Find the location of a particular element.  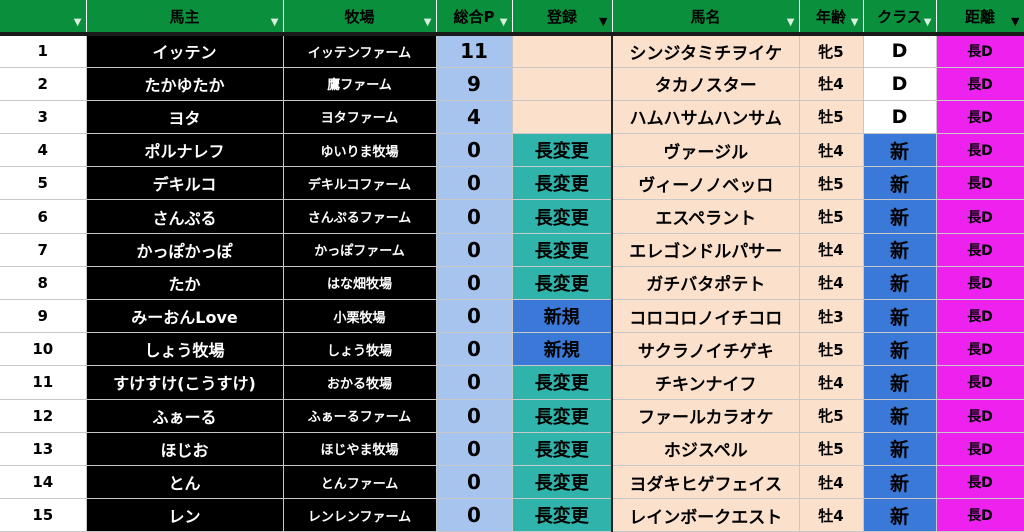

col-header-registration: 登録 ▼ is located at coordinates (562, 18).